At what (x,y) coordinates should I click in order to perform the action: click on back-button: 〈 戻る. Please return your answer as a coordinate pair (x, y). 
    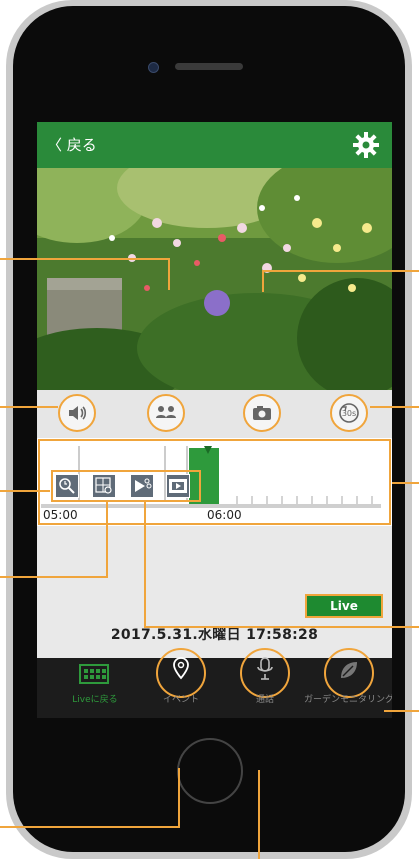
    Looking at the image, I should click on (72, 144).